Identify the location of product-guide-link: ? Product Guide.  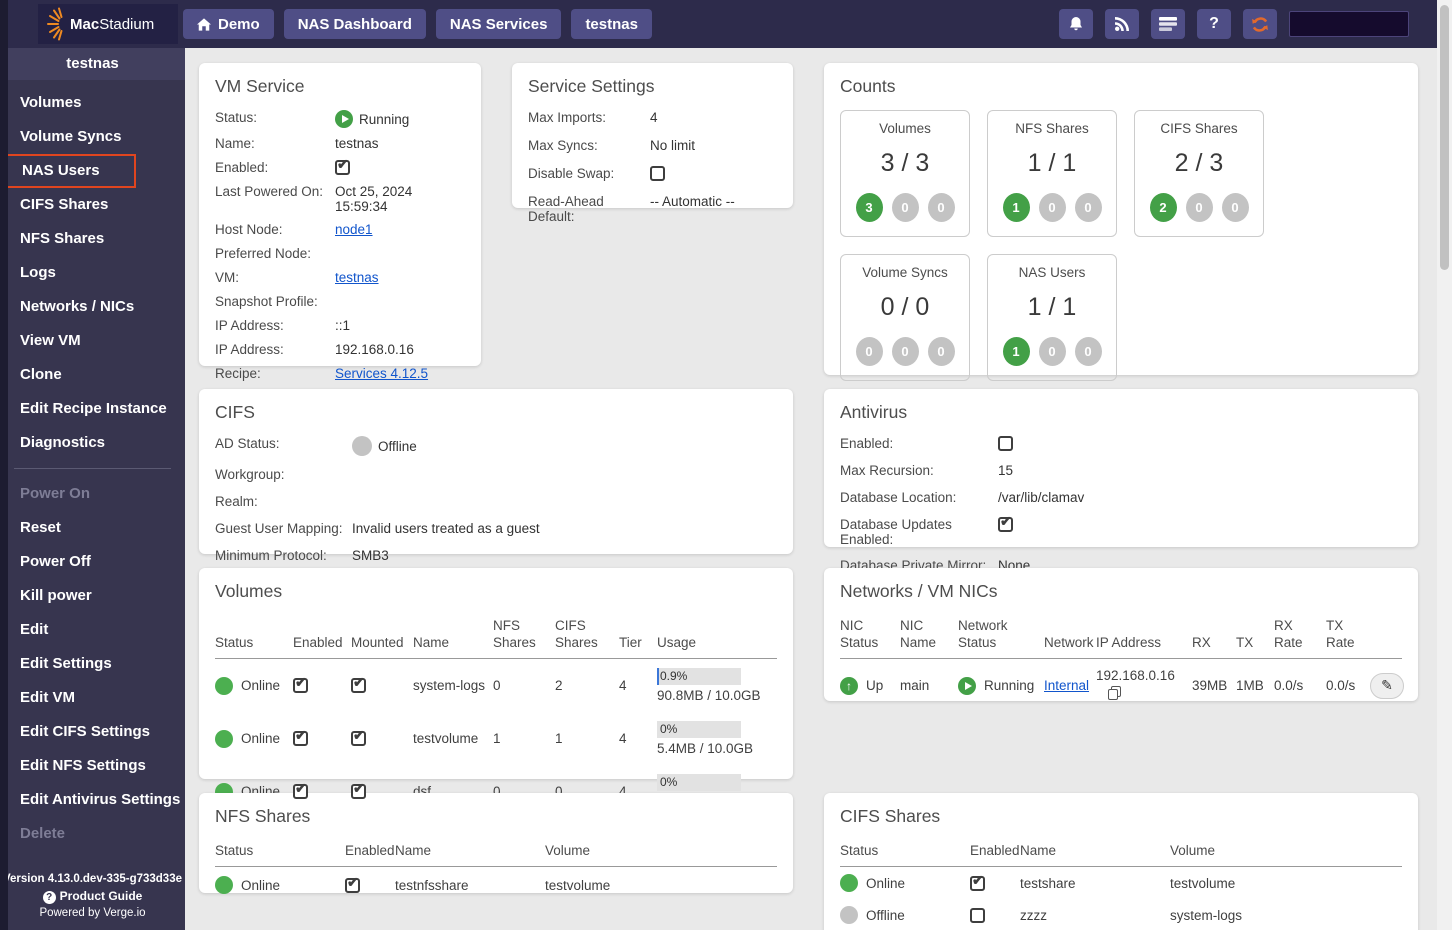
(92, 896).